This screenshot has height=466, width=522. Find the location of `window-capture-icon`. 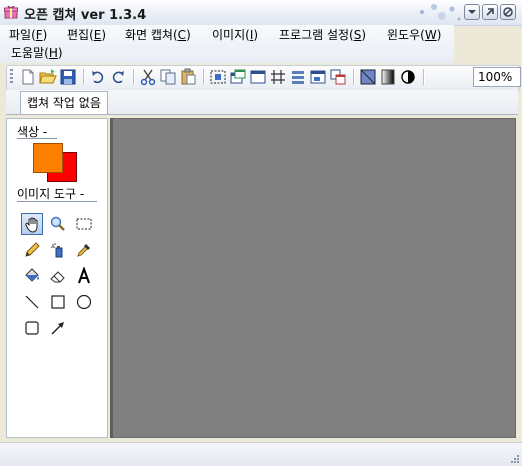

window-capture-icon is located at coordinates (238, 76).